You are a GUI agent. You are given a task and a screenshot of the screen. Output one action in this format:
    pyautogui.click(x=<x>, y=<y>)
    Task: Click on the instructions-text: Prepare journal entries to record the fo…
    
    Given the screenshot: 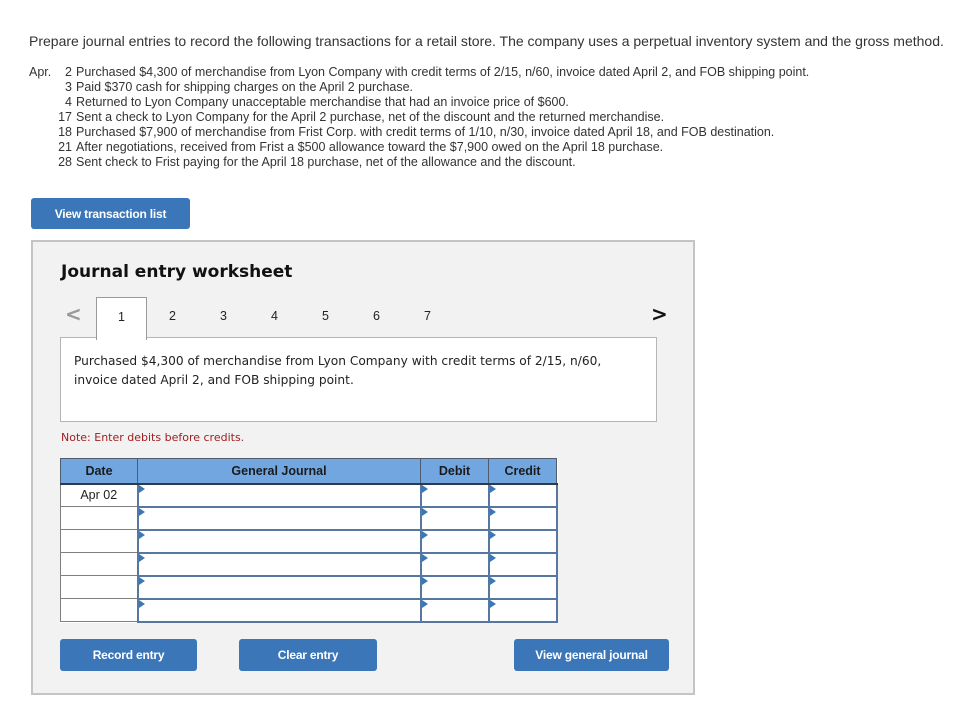 What is the action you would take?
    pyautogui.click(x=486, y=41)
    